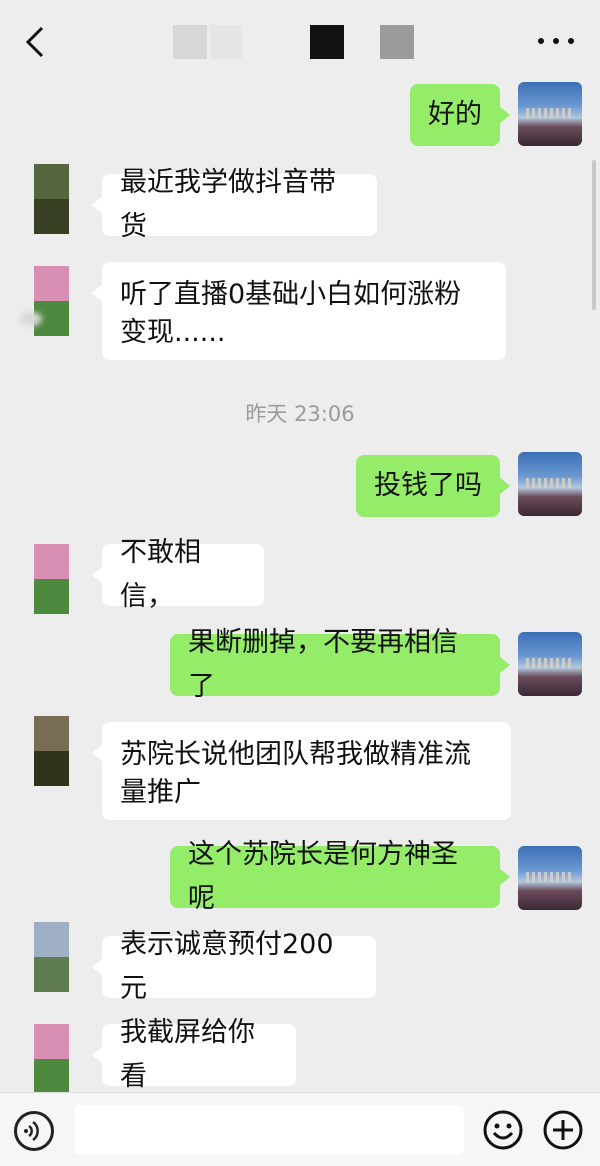 The image size is (600, 1166). I want to click on message-bubble-outgoing: 果断删掉，不要再相信了, so click(340, 664).